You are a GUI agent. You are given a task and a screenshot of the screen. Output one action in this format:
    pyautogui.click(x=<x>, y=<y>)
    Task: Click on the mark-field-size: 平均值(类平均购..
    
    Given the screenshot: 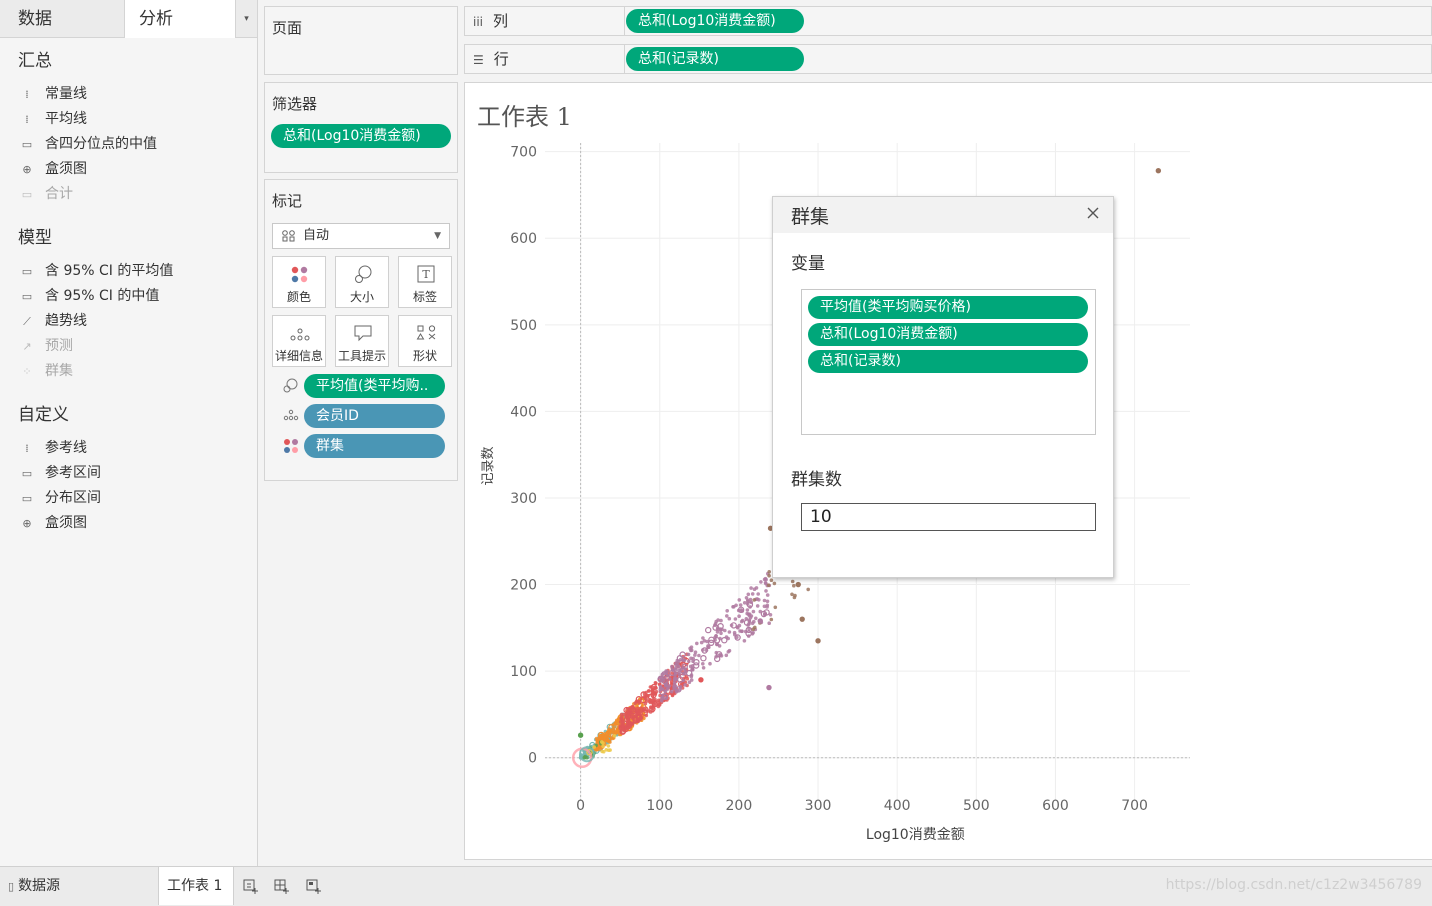 What is the action you would take?
    pyautogui.click(x=364, y=386)
    